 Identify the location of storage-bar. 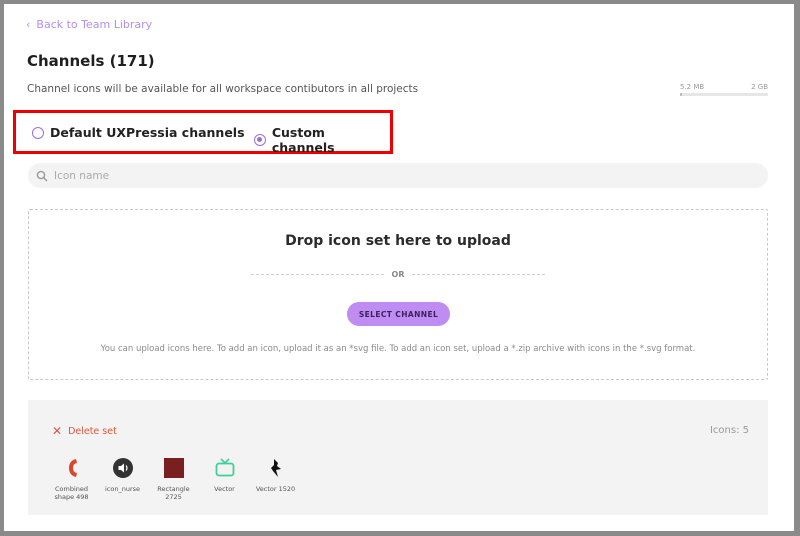
(724, 94).